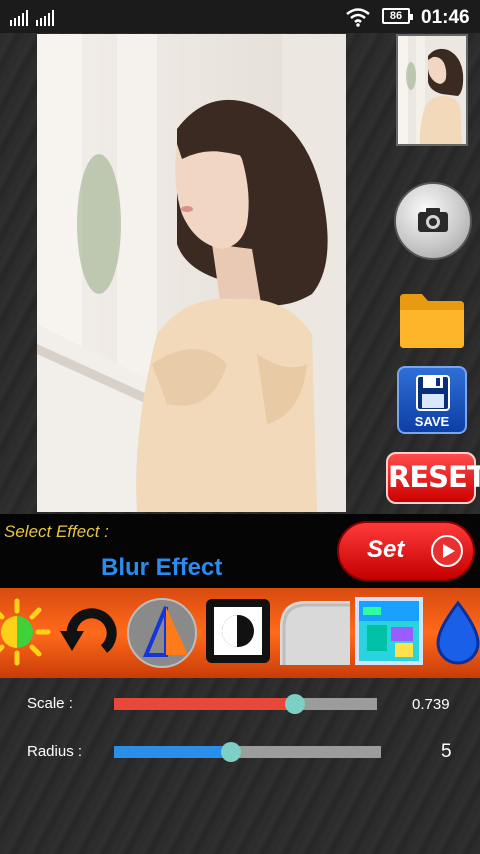 This screenshot has height=854, width=480. Describe the element at coordinates (406, 551) in the screenshot. I see `set-button: Set` at that location.